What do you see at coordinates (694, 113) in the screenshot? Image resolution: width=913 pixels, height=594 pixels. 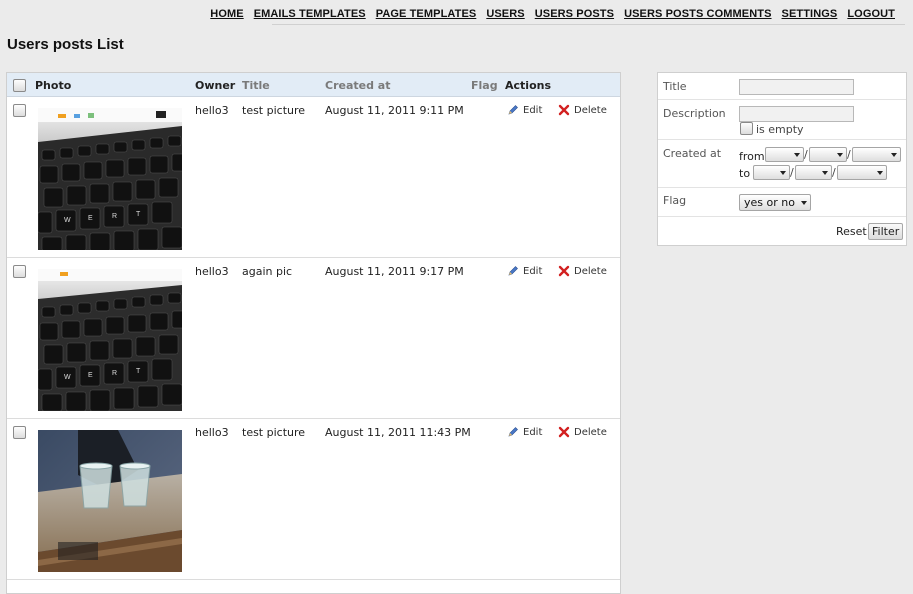 I see `filter-description-label: Description` at bounding box center [694, 113].